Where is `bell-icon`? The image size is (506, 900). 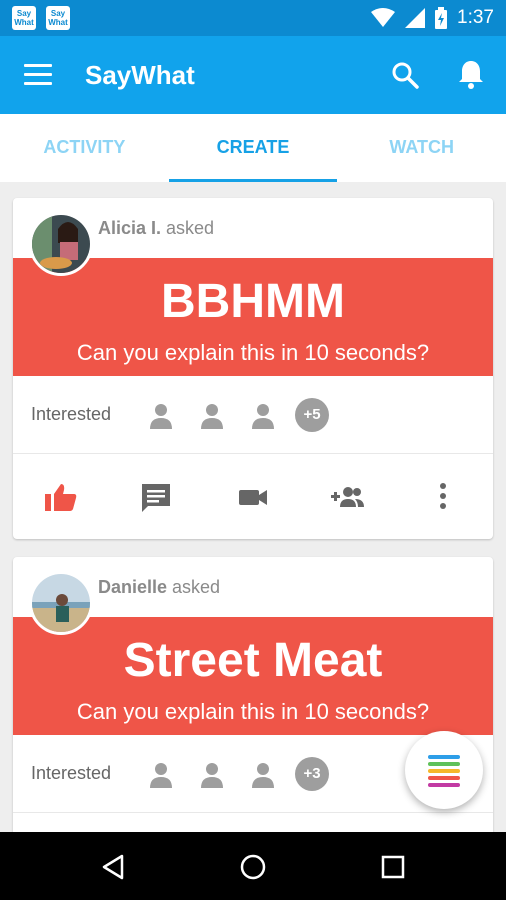 bell-icon is located at coordinates (471, 74).